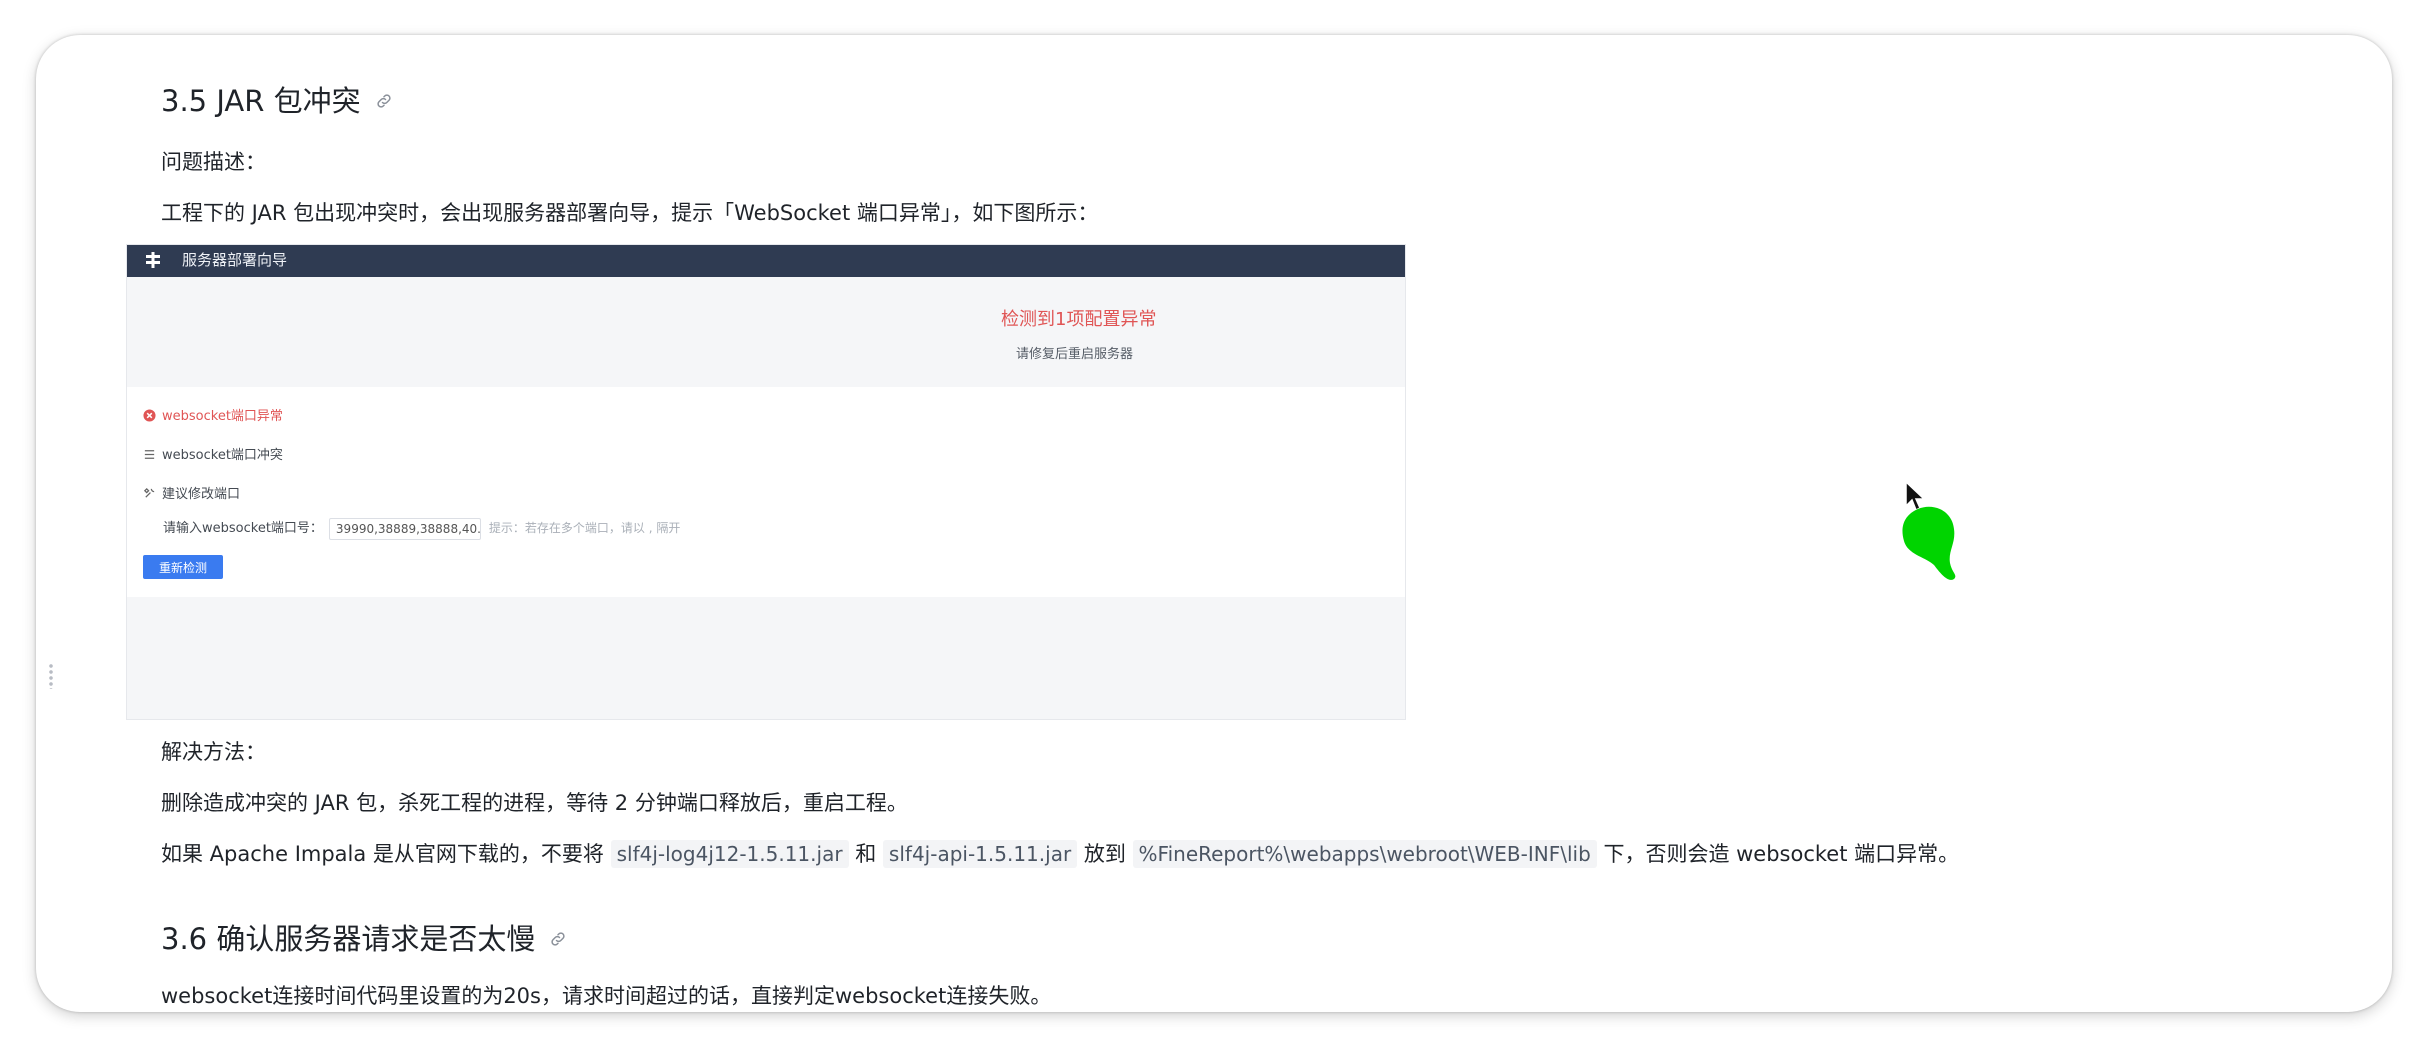 This screenshot has width=2428, height=1048. I want to click on conflict-item-label: websocket端口冲突, so click(222, 455).